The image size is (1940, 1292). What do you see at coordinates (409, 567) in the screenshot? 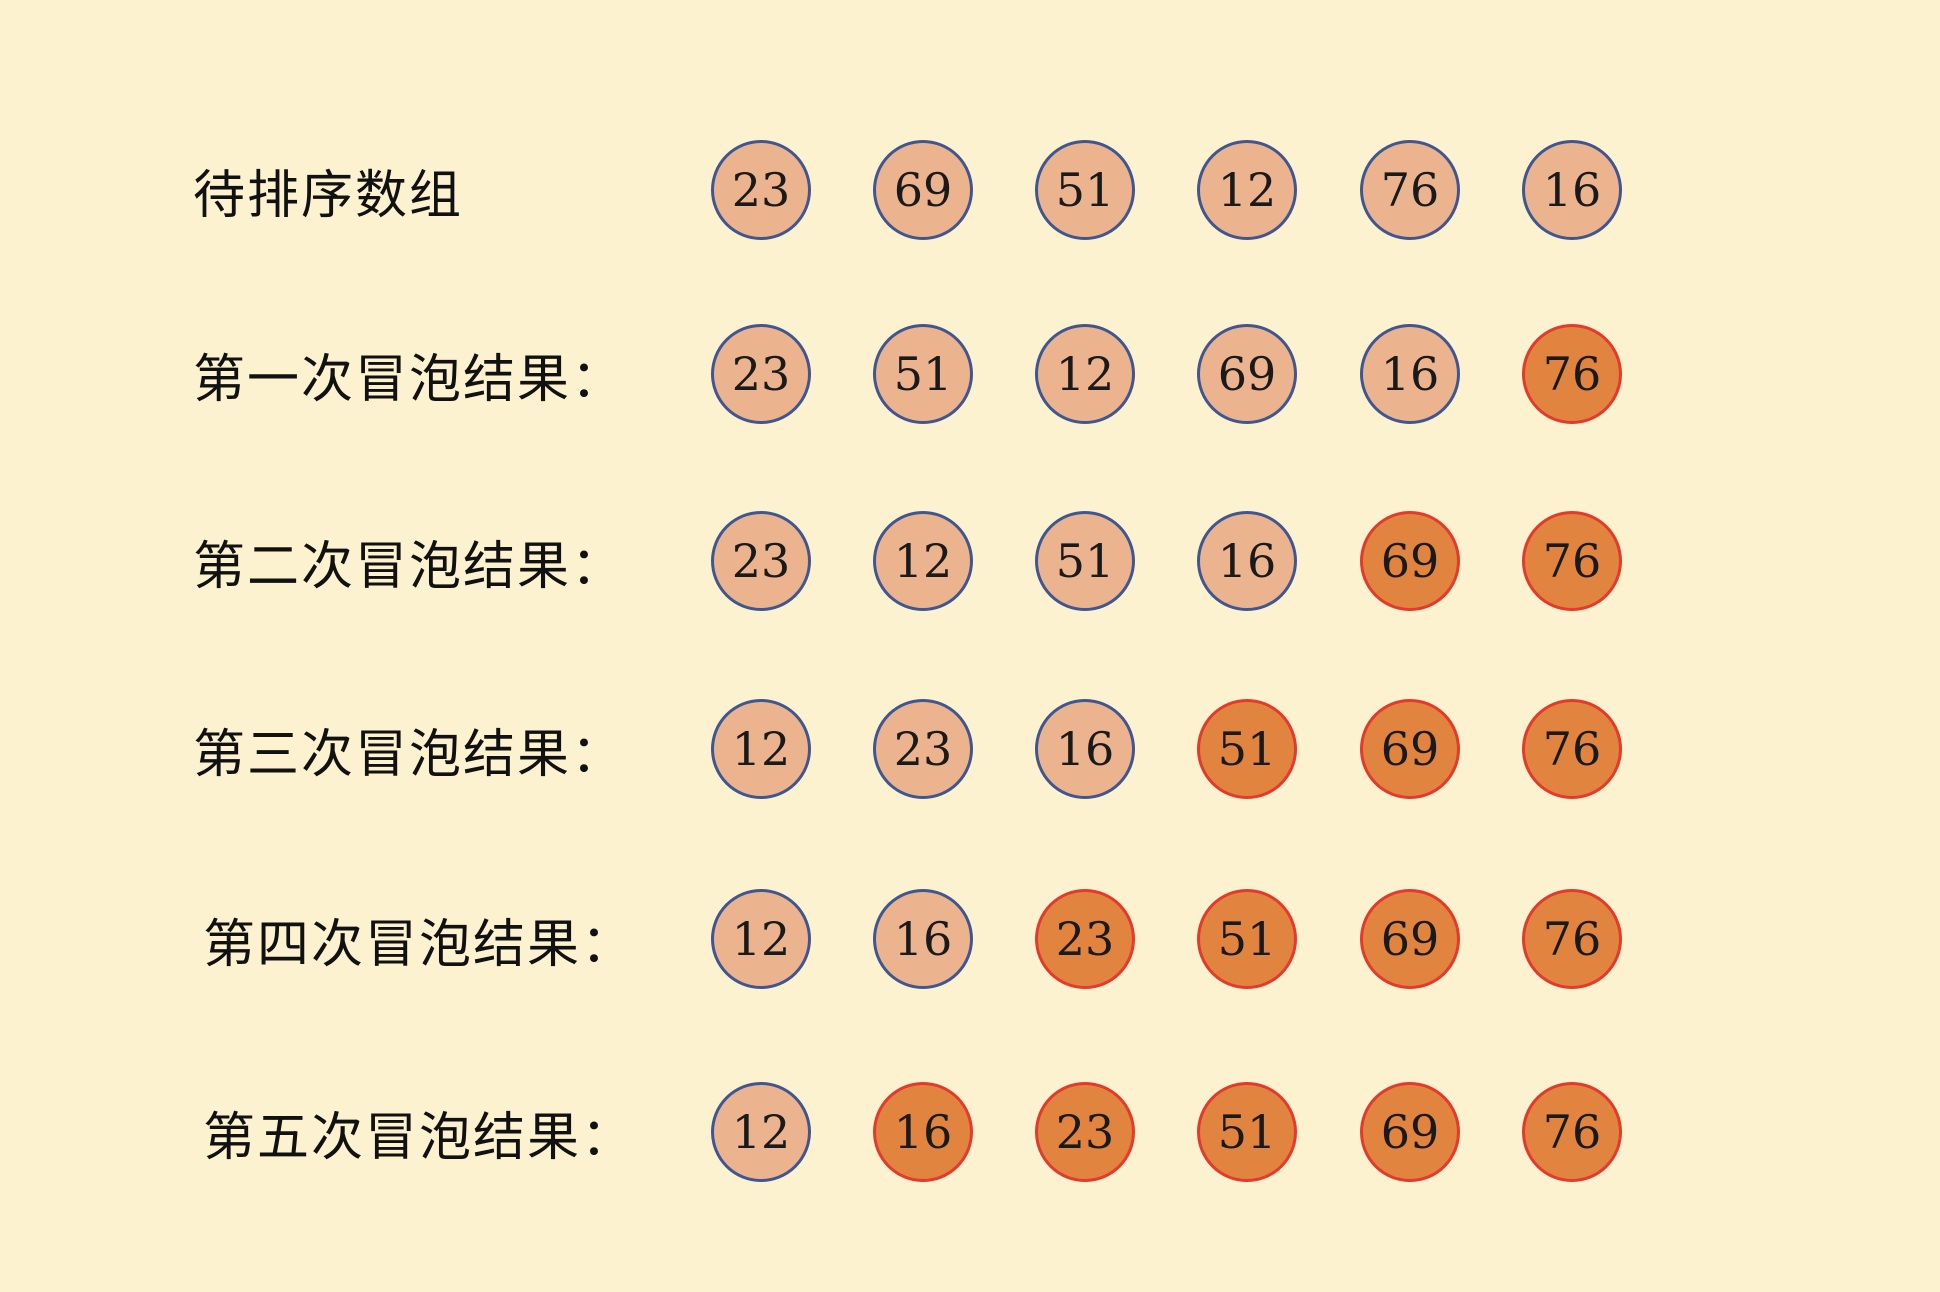
I see `row-label: 第二次冒泡结果：` at bounding box center [409, 567].